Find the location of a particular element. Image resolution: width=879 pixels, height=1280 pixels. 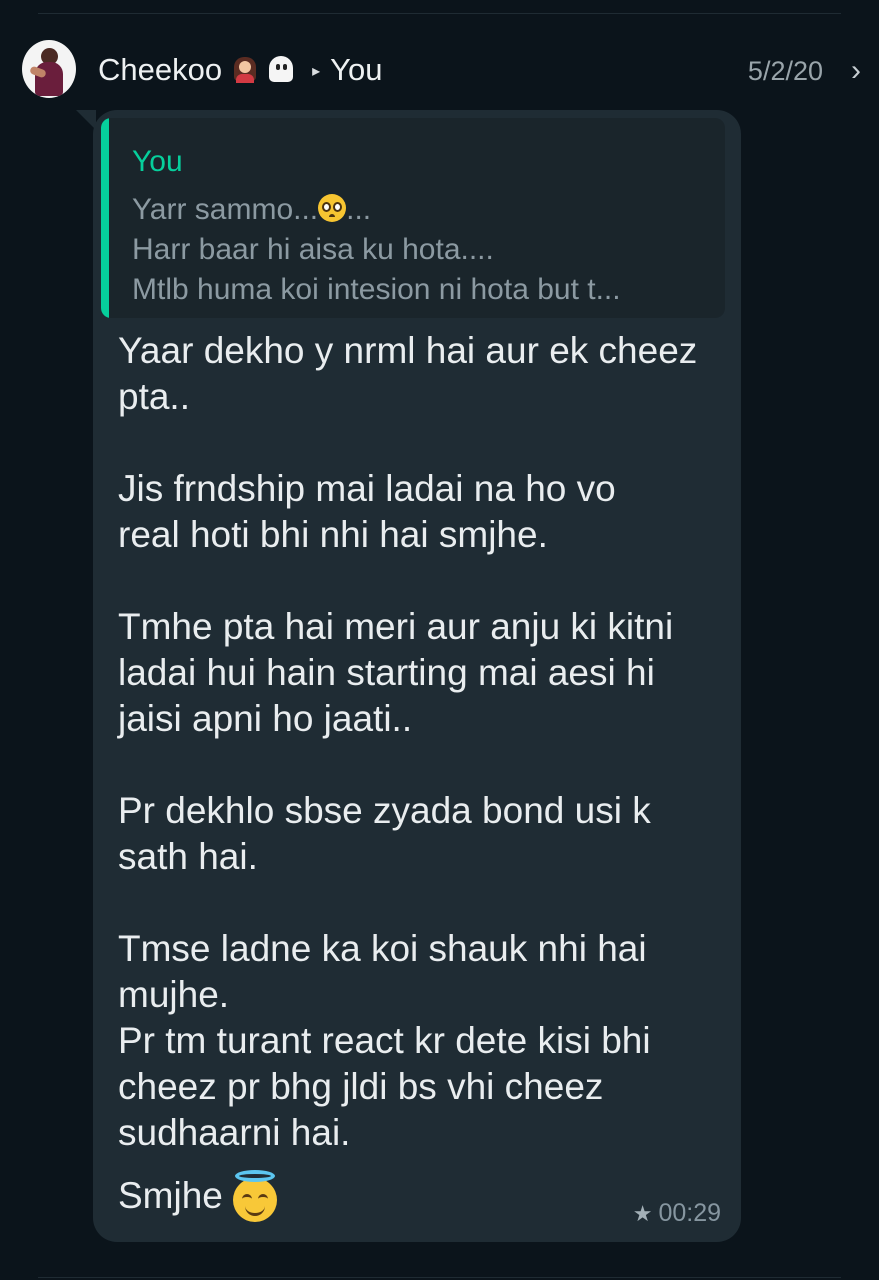

avatar-body is located at coordinates (49, 79).